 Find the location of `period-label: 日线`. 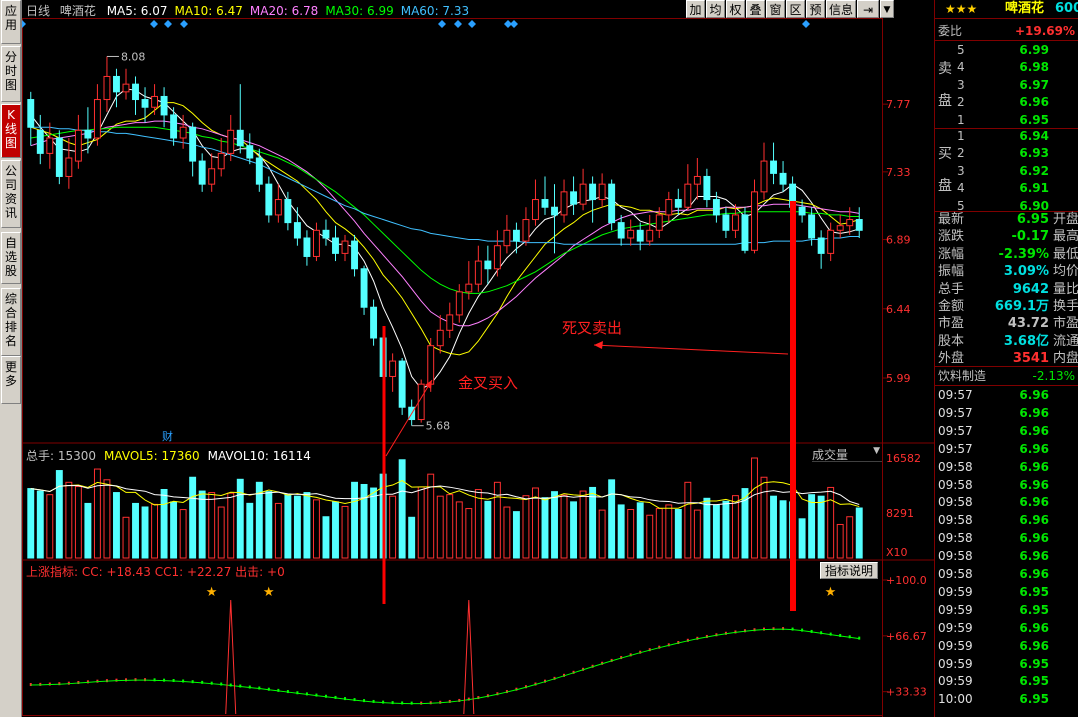

period-label: 日线 is located at coordinates (38, 11).